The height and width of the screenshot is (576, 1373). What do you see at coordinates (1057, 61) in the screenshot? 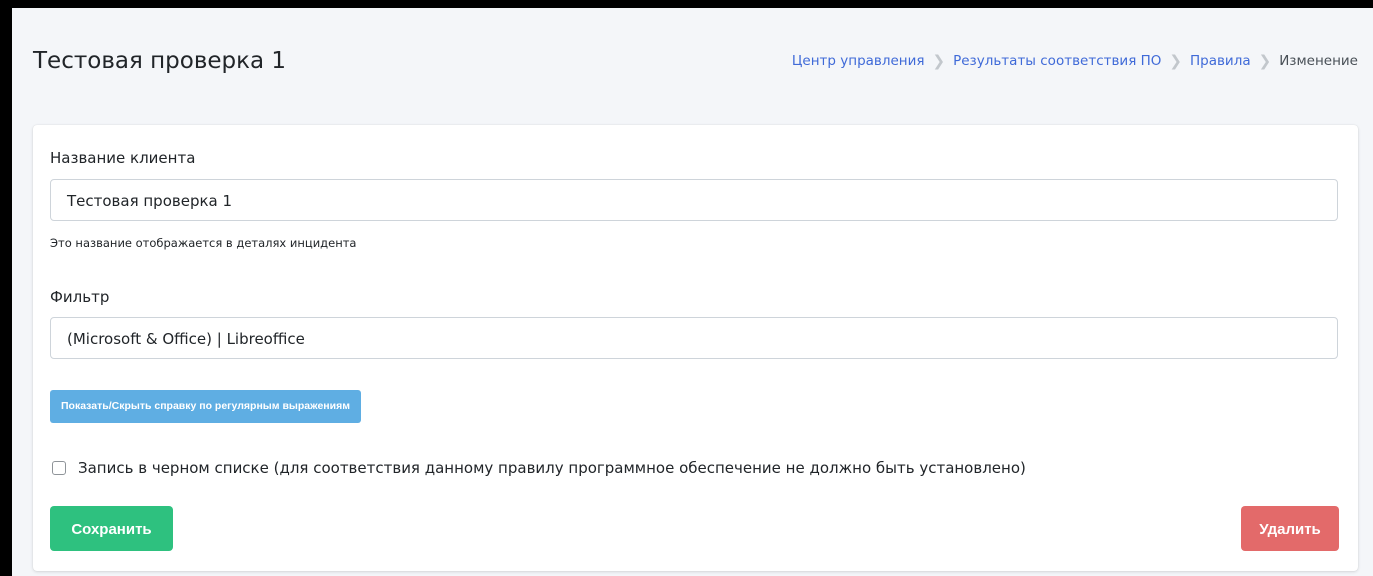
I see `breadcrumb-link-compliance-results: Результаты соответствия ПО` at bounding box center [1057, 61].